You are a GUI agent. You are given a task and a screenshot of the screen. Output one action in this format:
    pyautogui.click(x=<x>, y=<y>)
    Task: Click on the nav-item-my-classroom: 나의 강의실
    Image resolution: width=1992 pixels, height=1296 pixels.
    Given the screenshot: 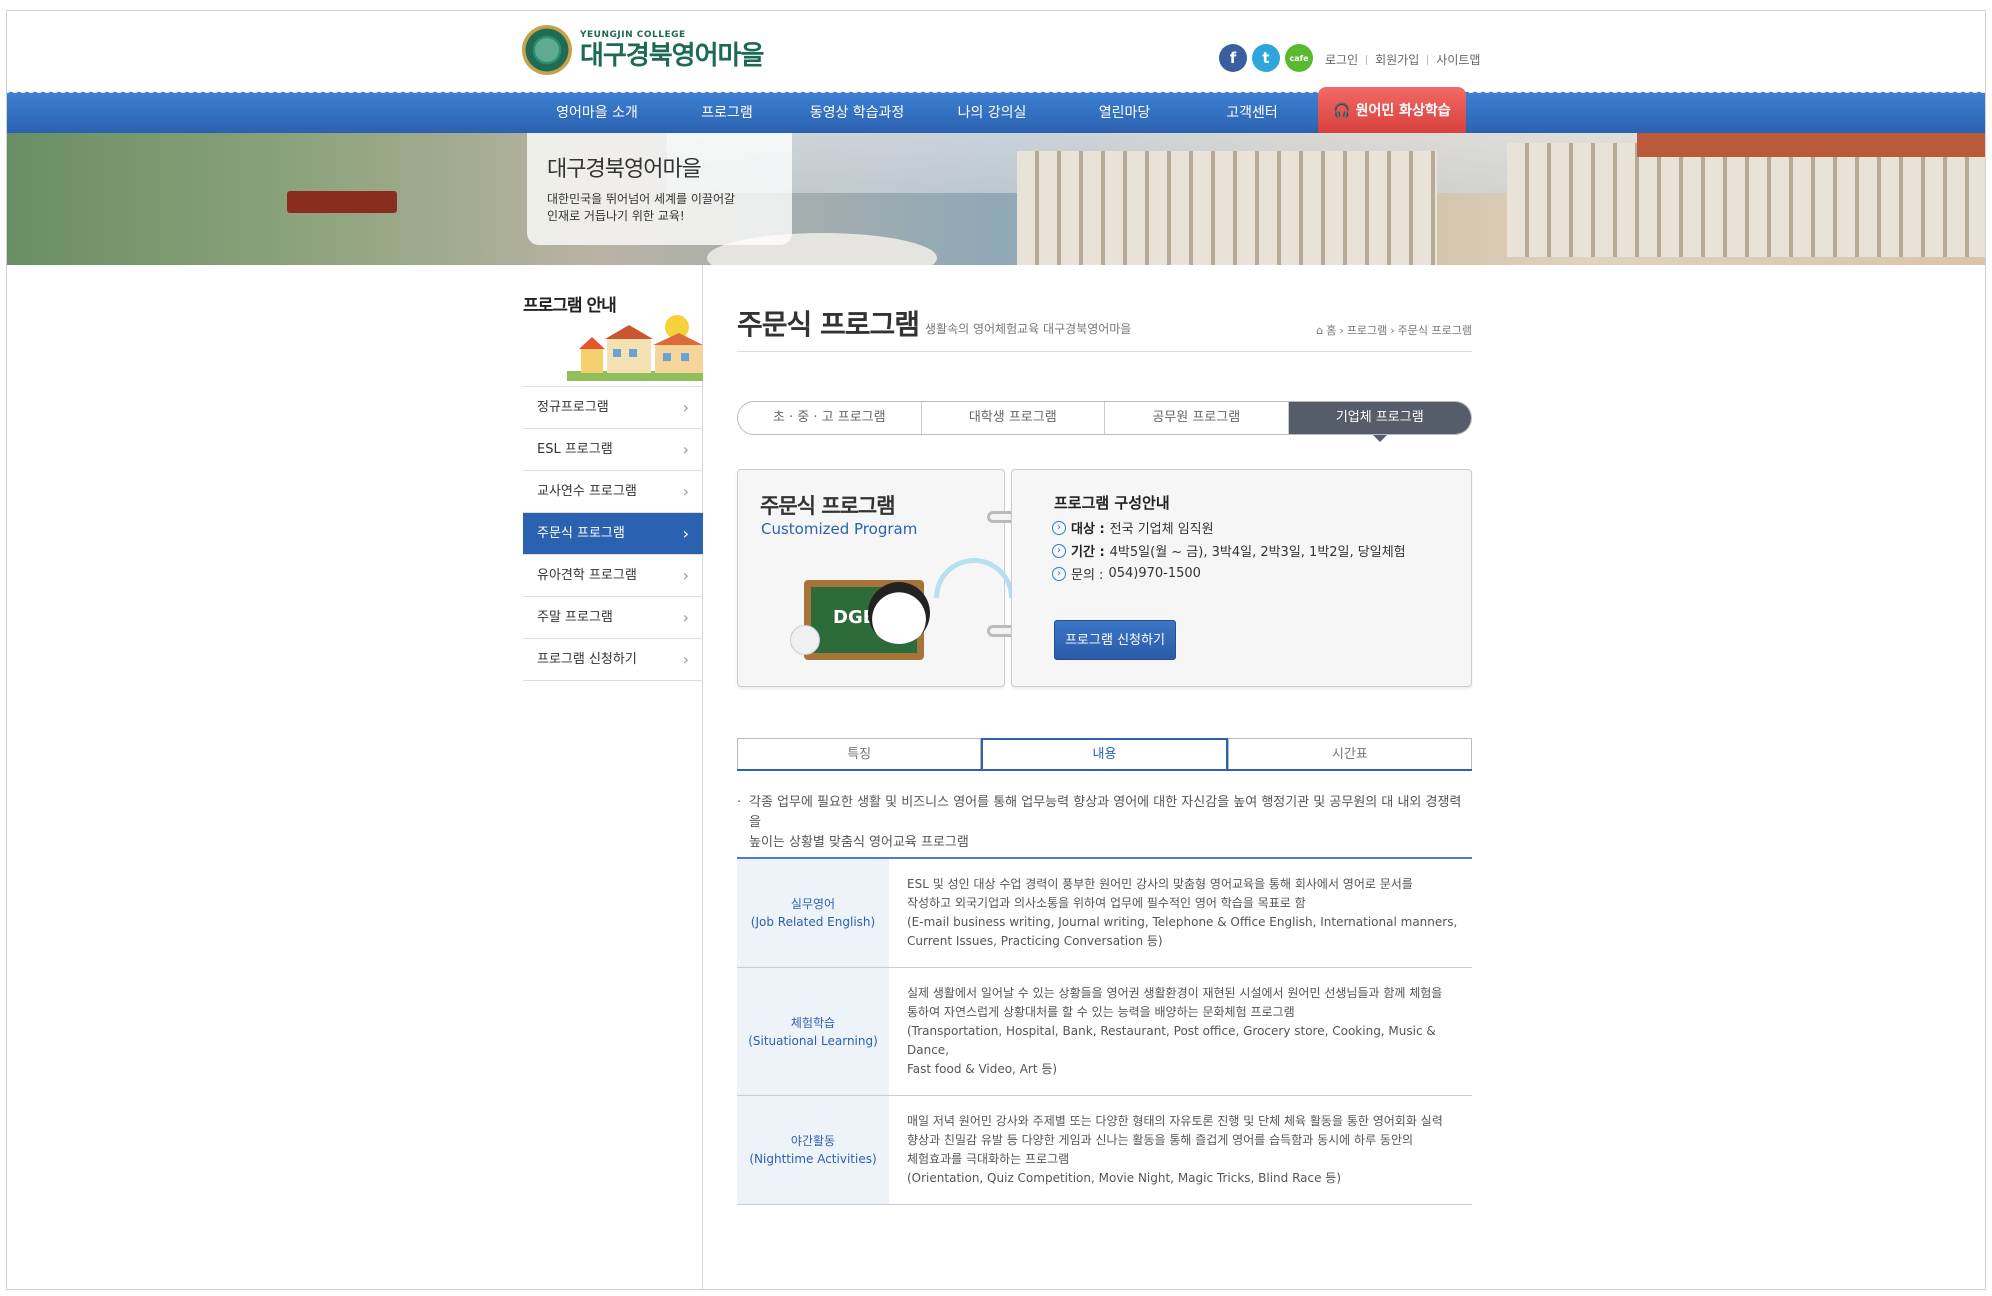 What is the action you would take?
    pyautogui.click(x=992, y=113)
    